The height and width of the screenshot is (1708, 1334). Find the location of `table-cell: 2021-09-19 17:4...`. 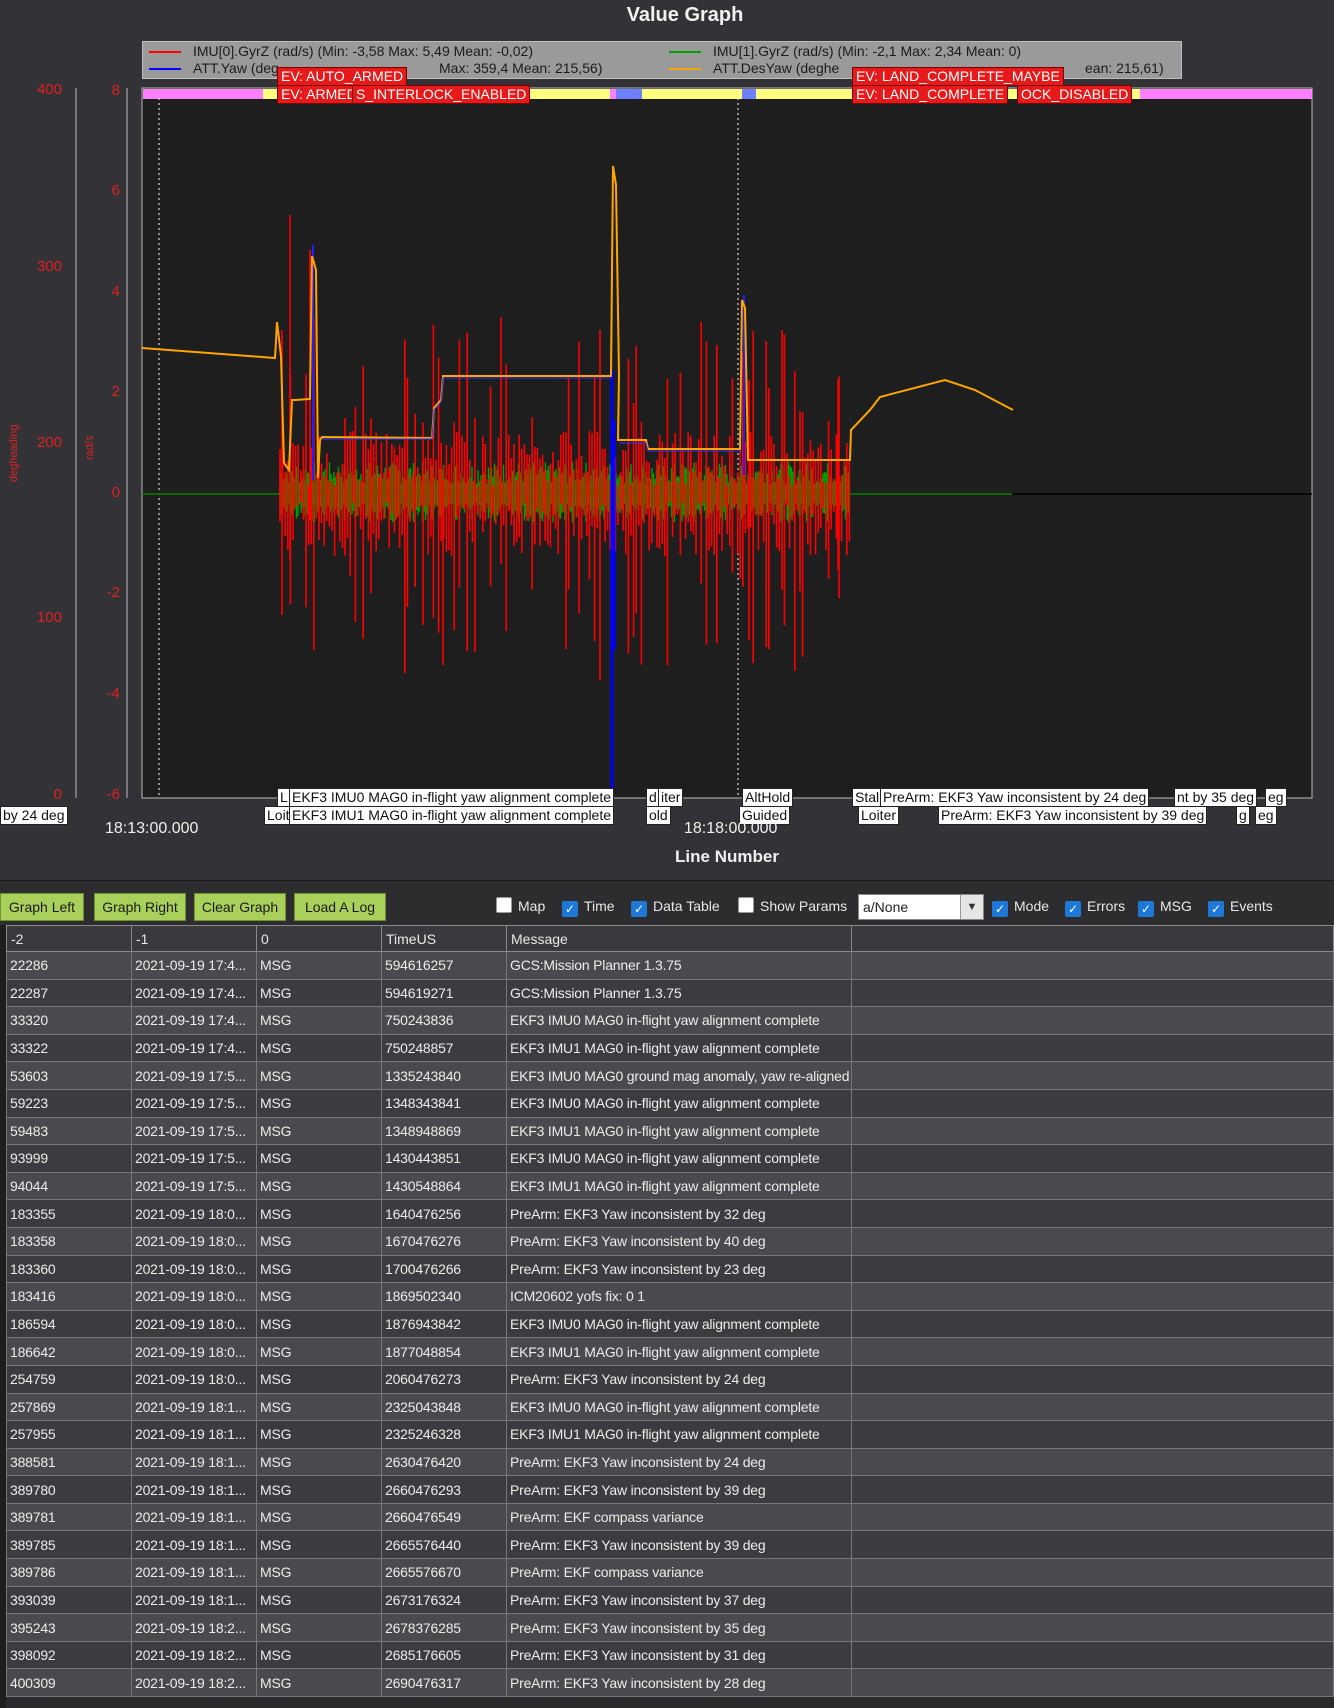

table-cell: 2021-09-19 17:4... is located at coordinates (194, 993).